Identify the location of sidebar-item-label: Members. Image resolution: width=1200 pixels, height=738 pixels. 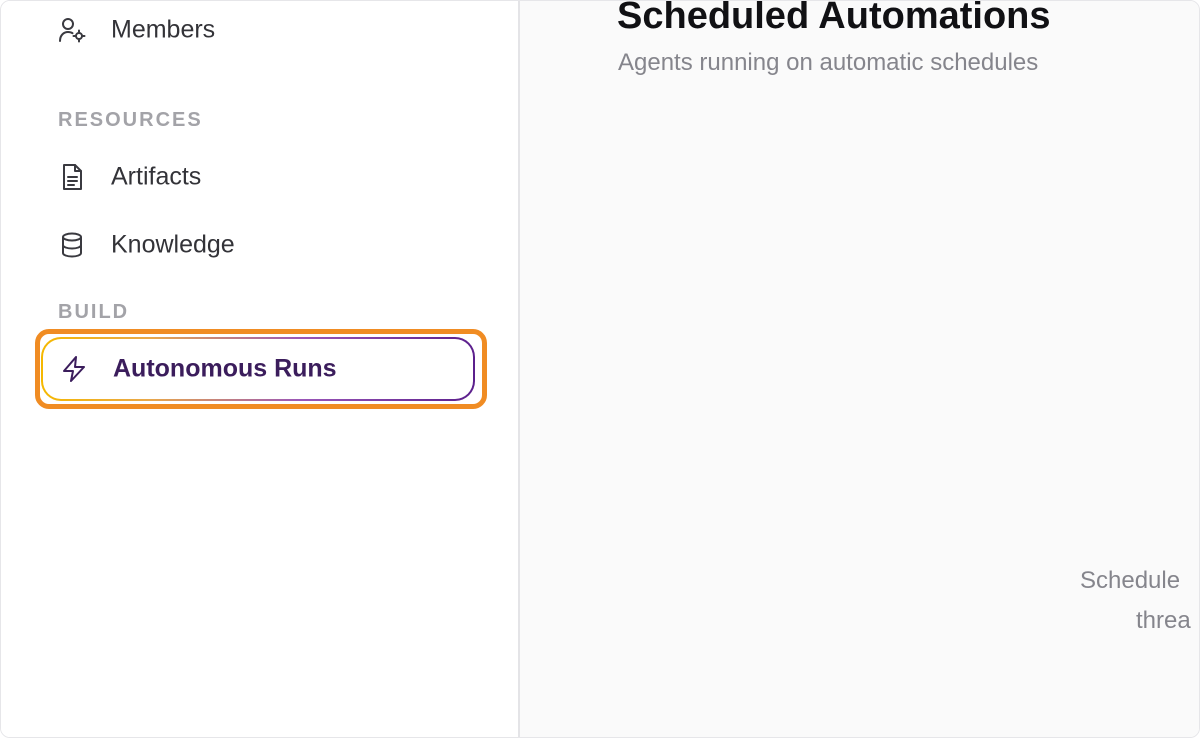
(163, 29).